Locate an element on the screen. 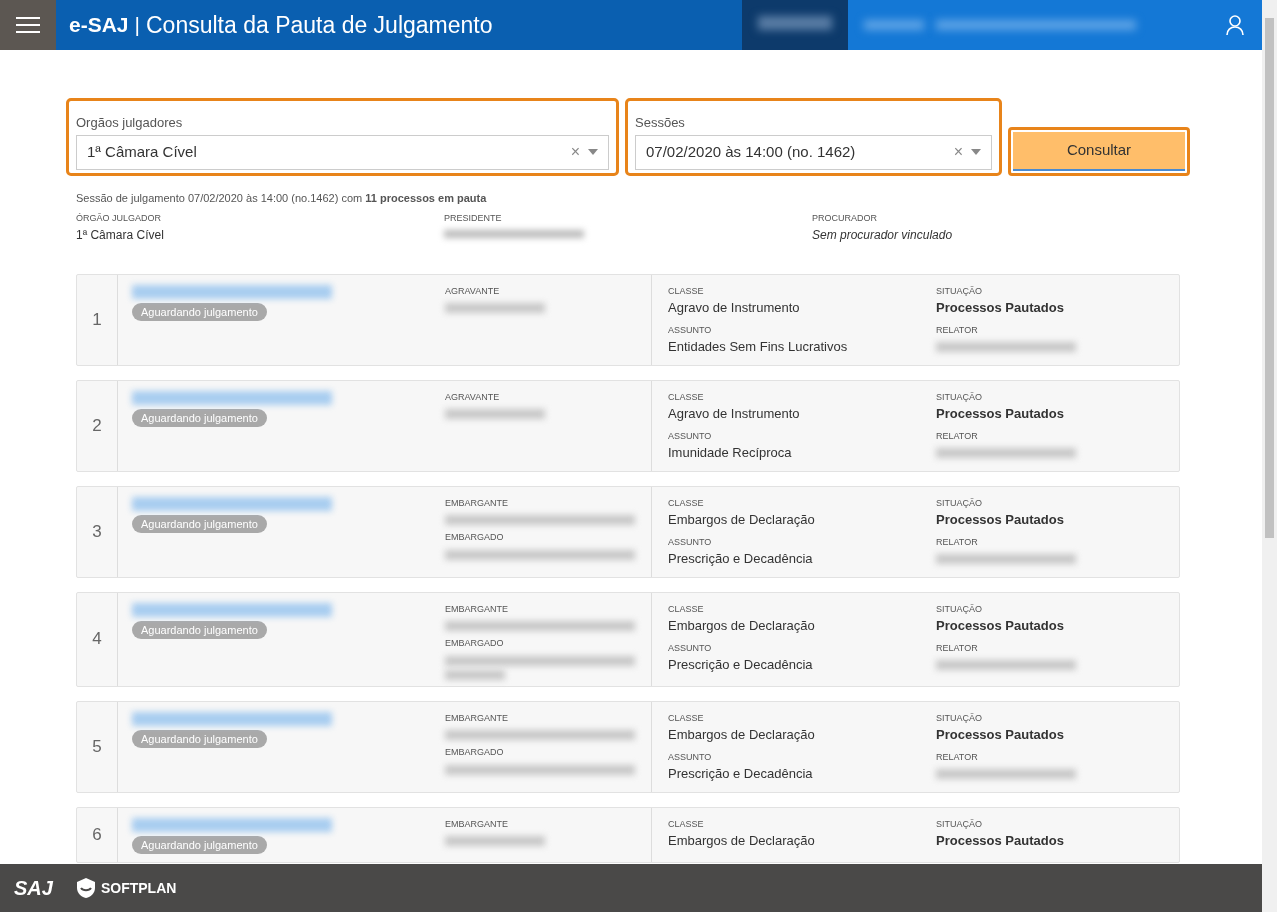 The image size is (1277, 912). info-label: ÓRGÃO JULGADOR is located at coordinates (119, 218).